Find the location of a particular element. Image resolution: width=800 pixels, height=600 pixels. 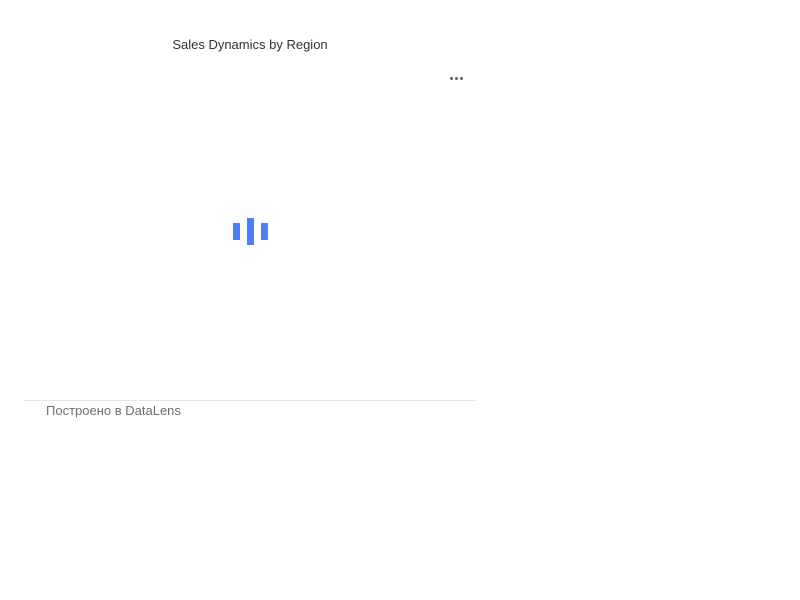

chart-title: Sales Dynamics by Region is located at coordinates (250, 44).